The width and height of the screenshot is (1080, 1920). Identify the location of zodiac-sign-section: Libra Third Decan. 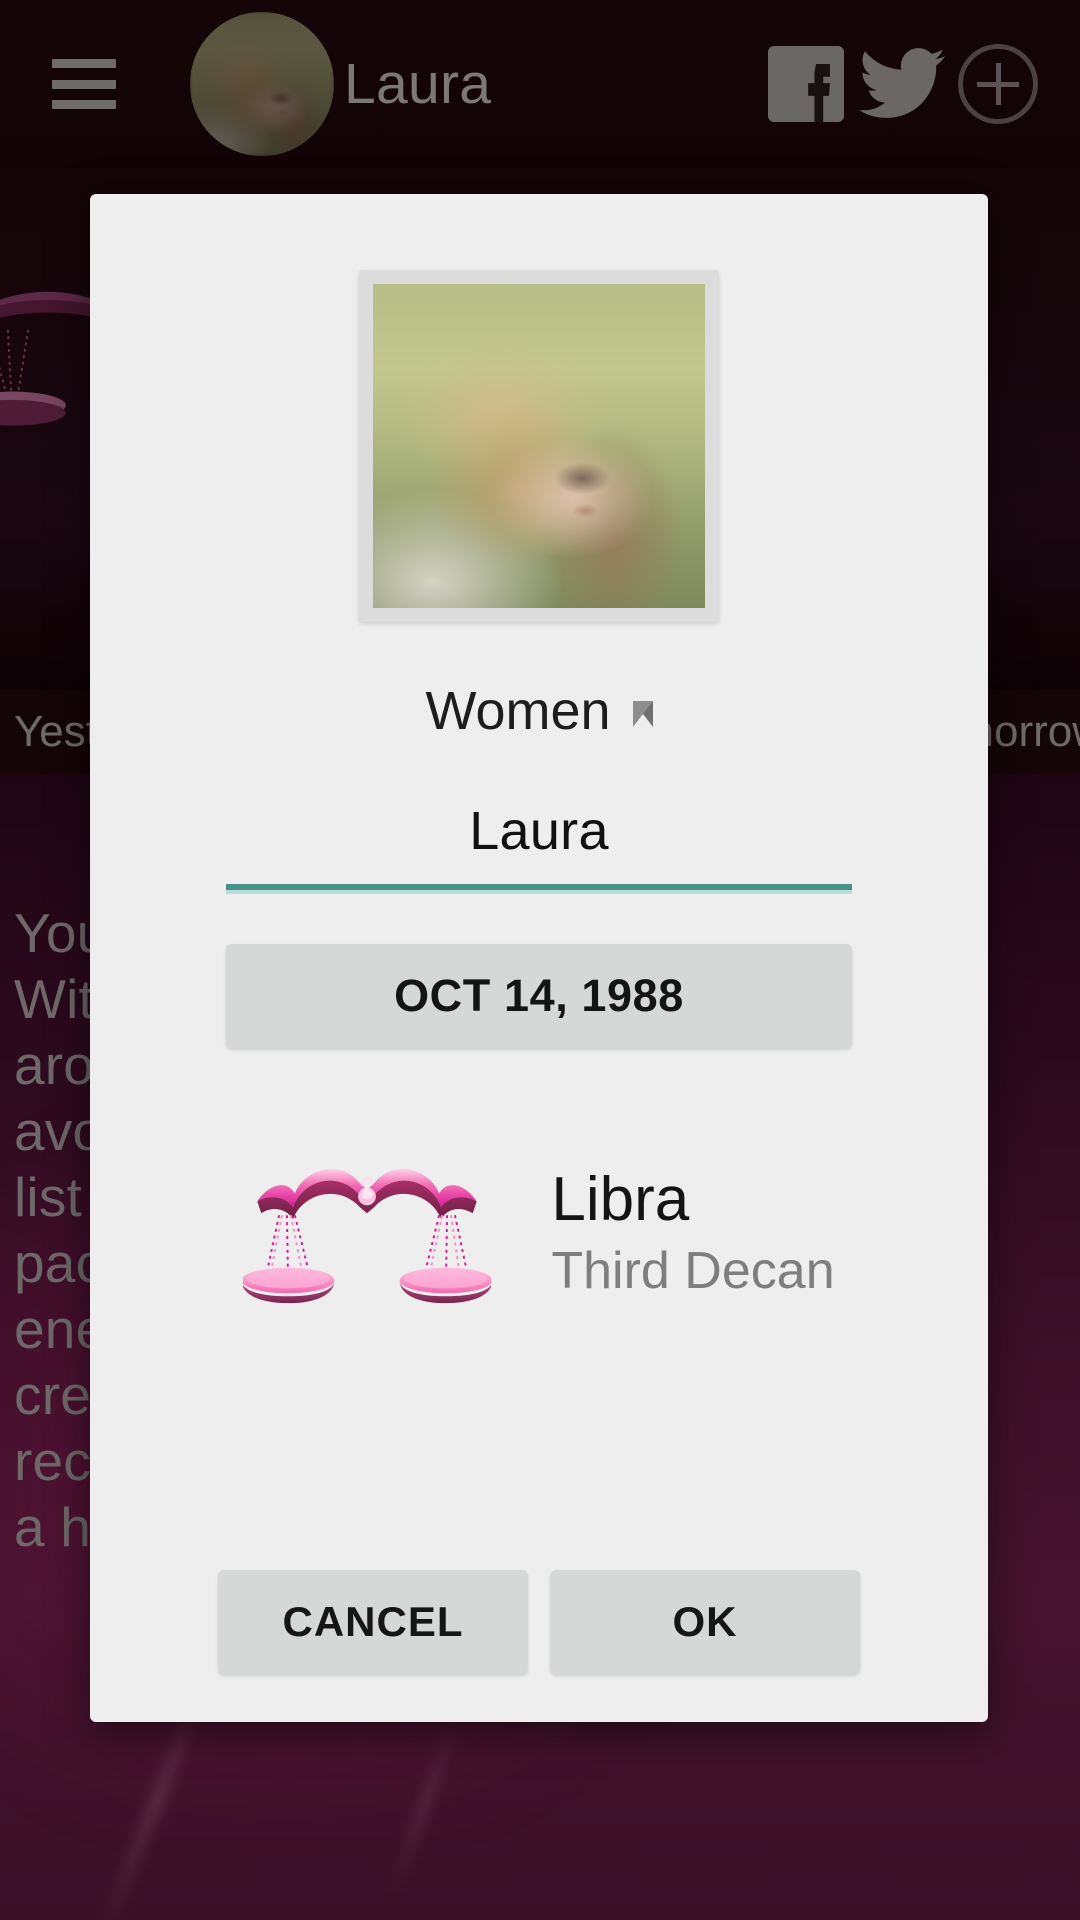
(539, 1234).